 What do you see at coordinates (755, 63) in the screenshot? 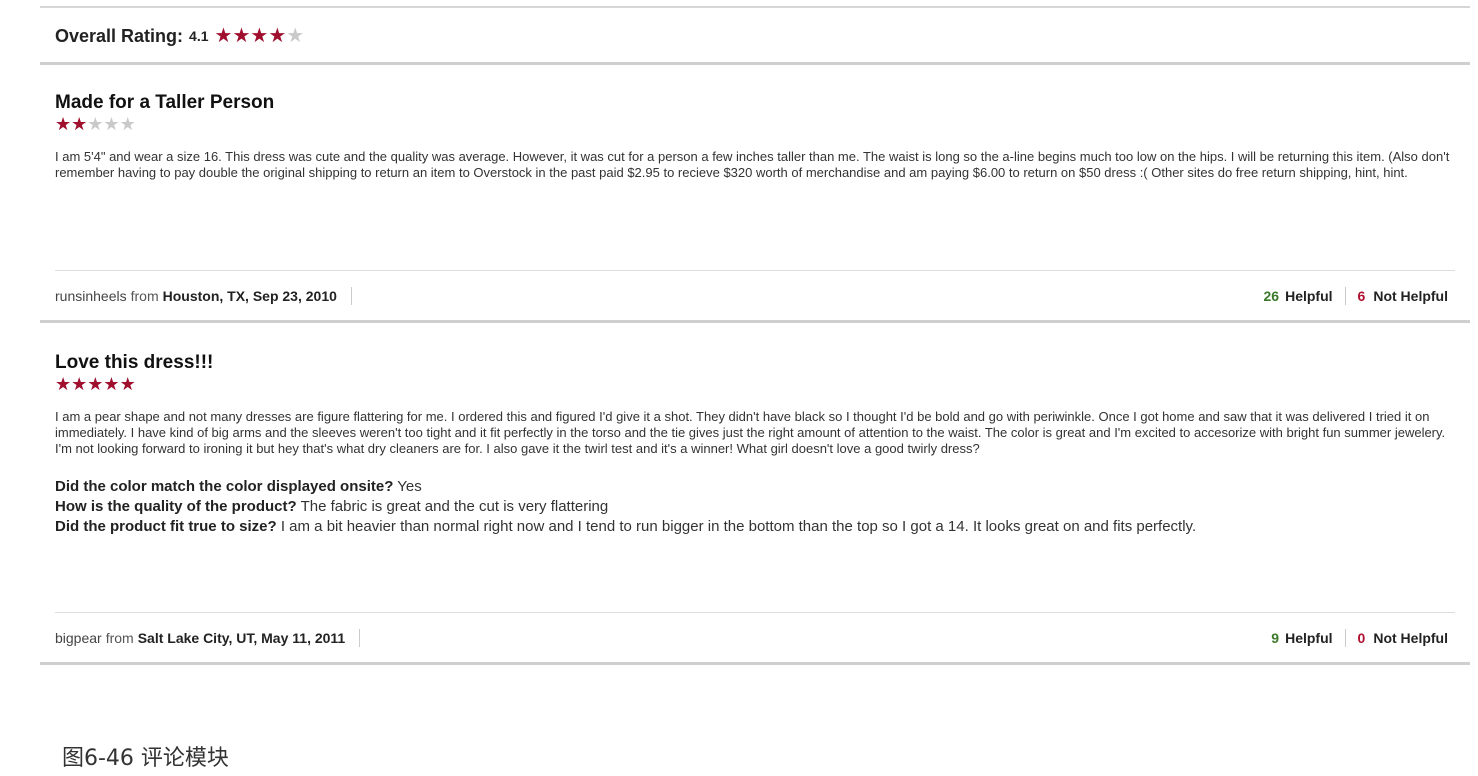
I see `overall-divider` at bounding box center [755, 63].